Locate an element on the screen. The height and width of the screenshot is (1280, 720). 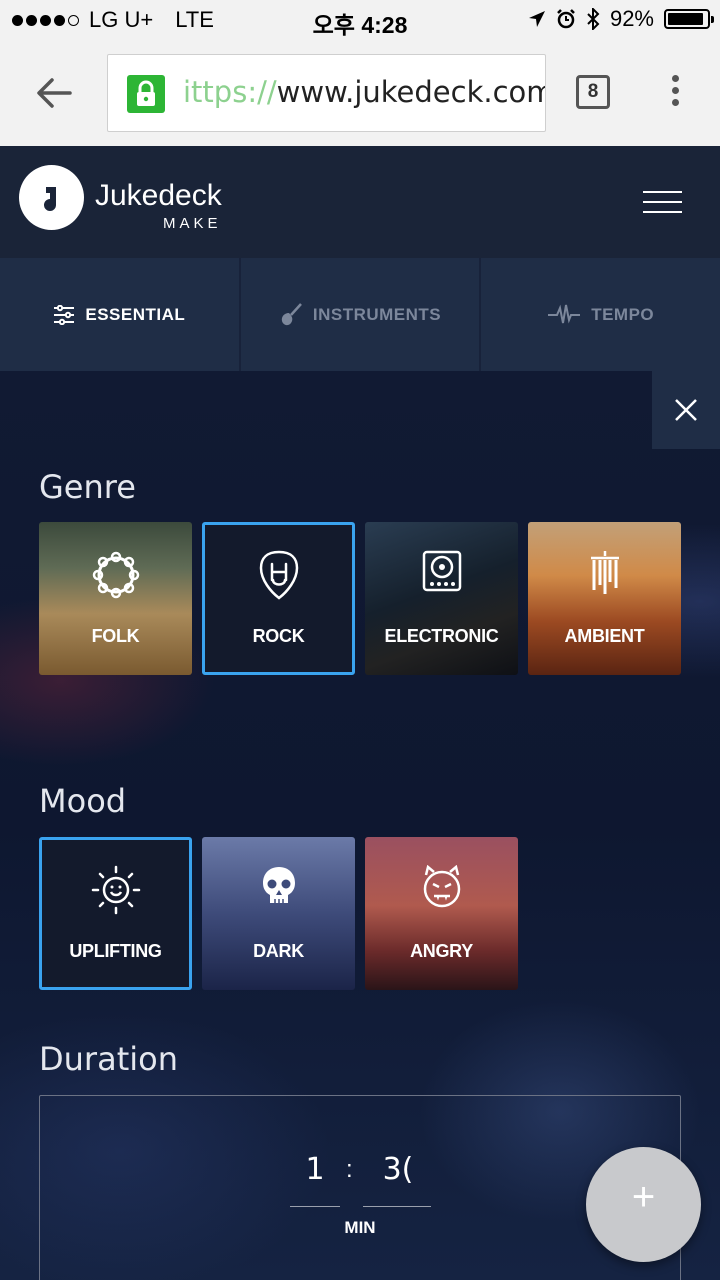
browser-toolbar: ittps://www.jukedeck.com 8 is located at coordinates (360, 93).